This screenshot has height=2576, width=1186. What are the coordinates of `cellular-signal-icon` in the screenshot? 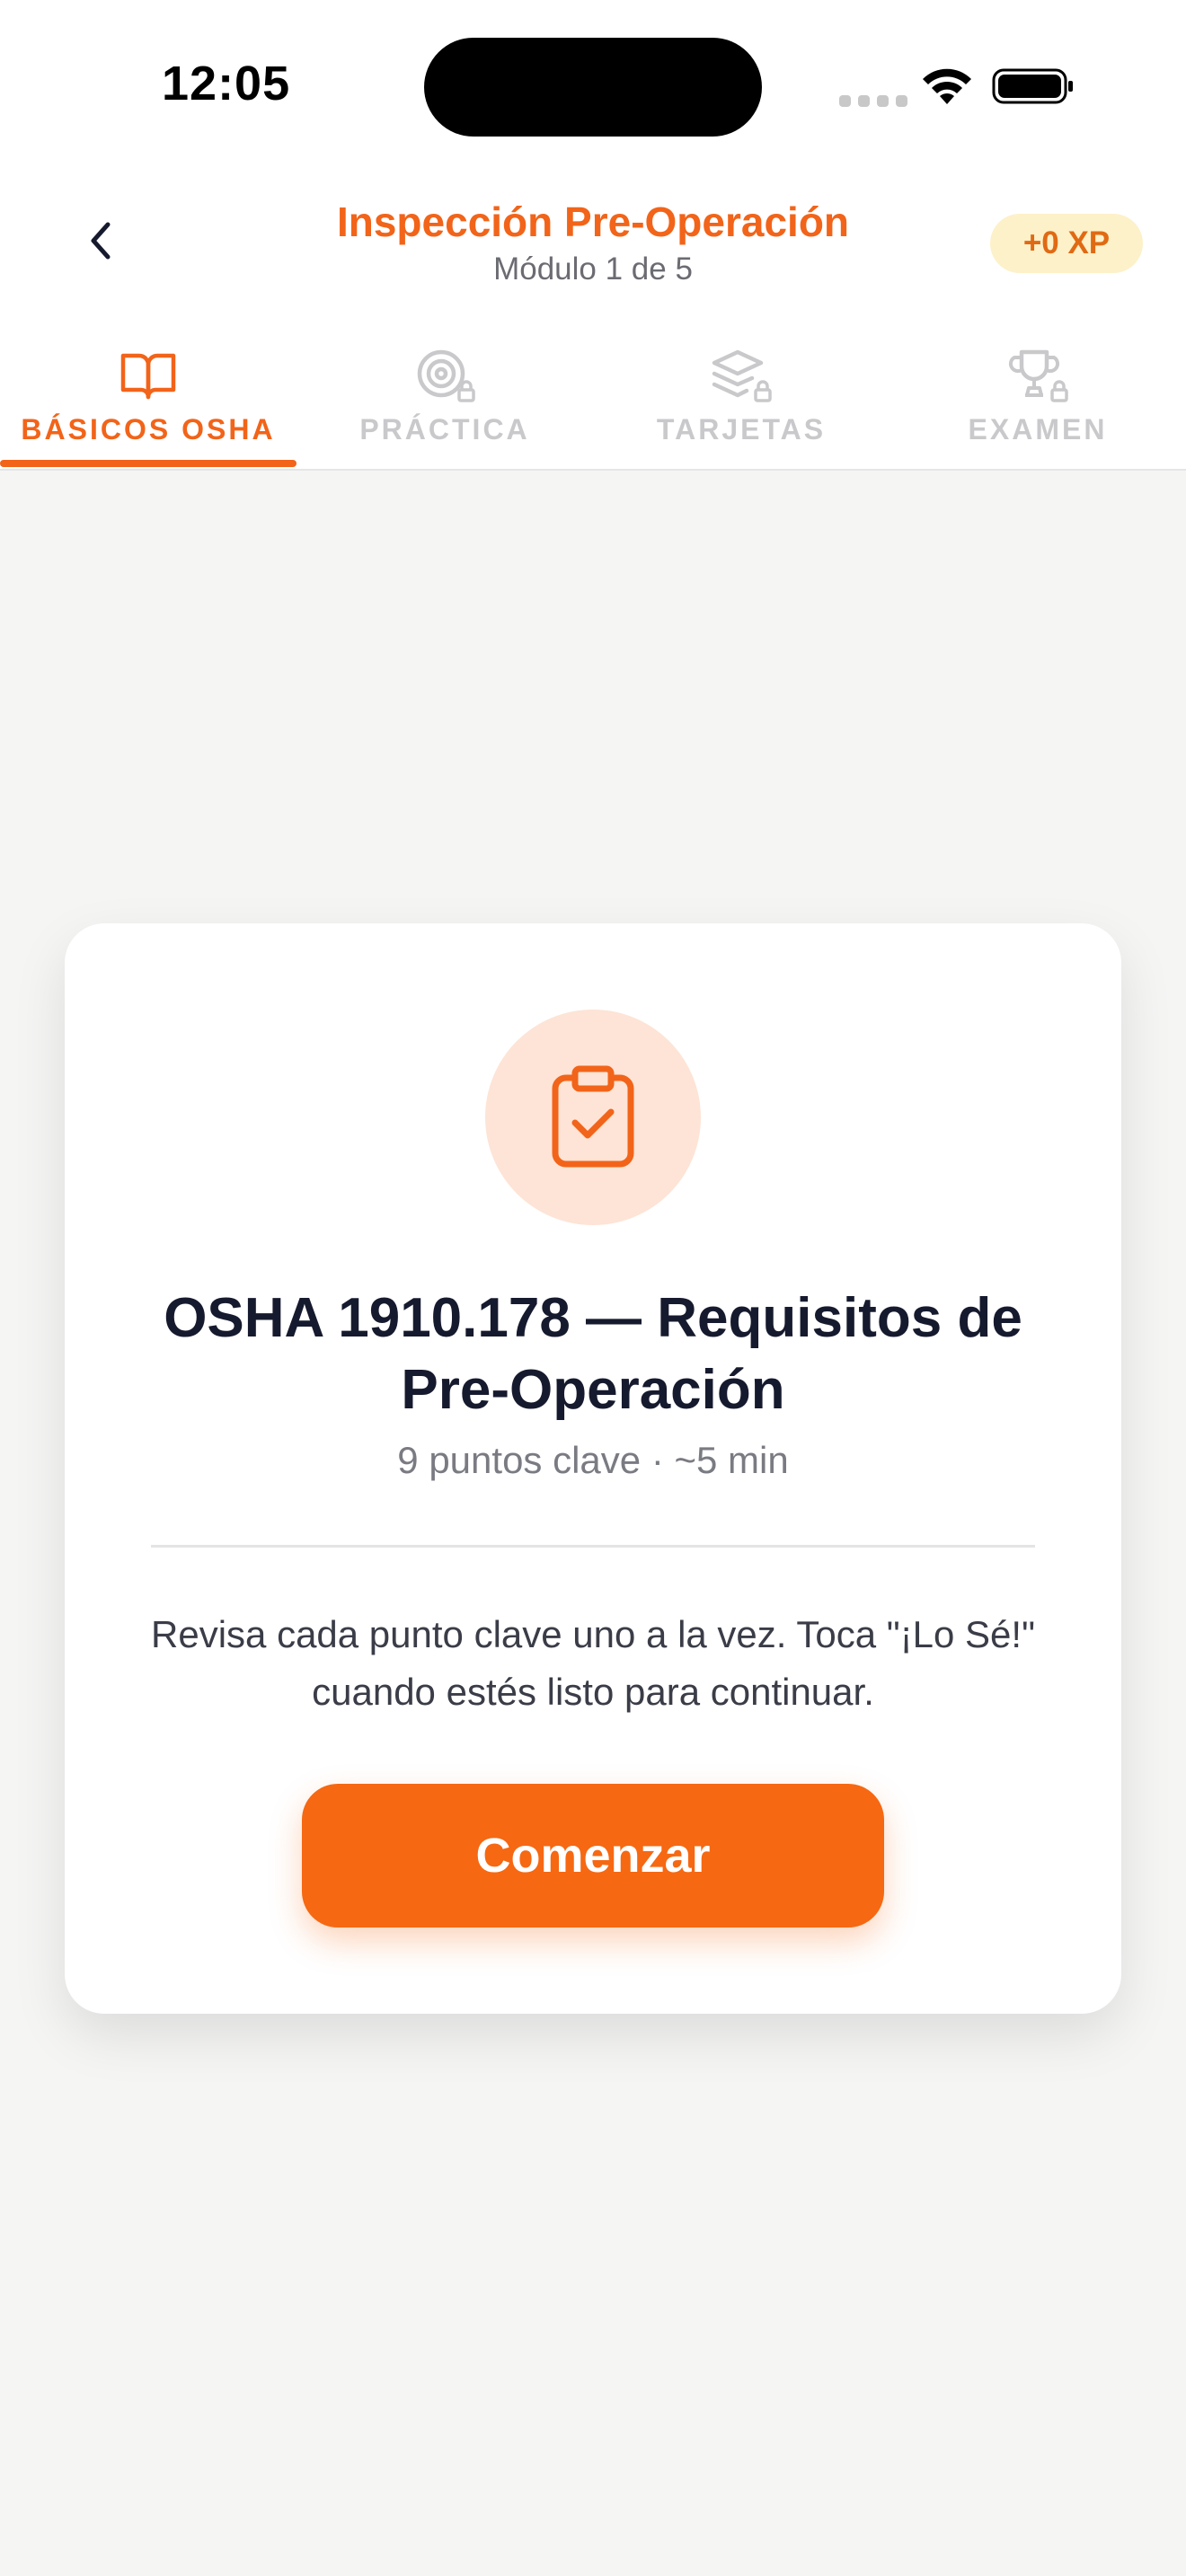 It's located at (873, 101).